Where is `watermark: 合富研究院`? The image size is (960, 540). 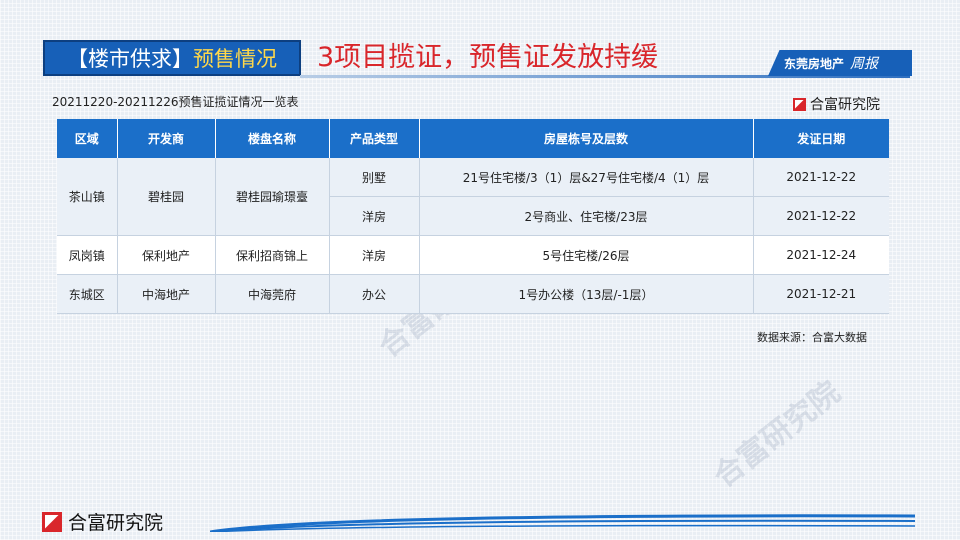 watermark: 合富研究院 is located at coordinates (777, 434).